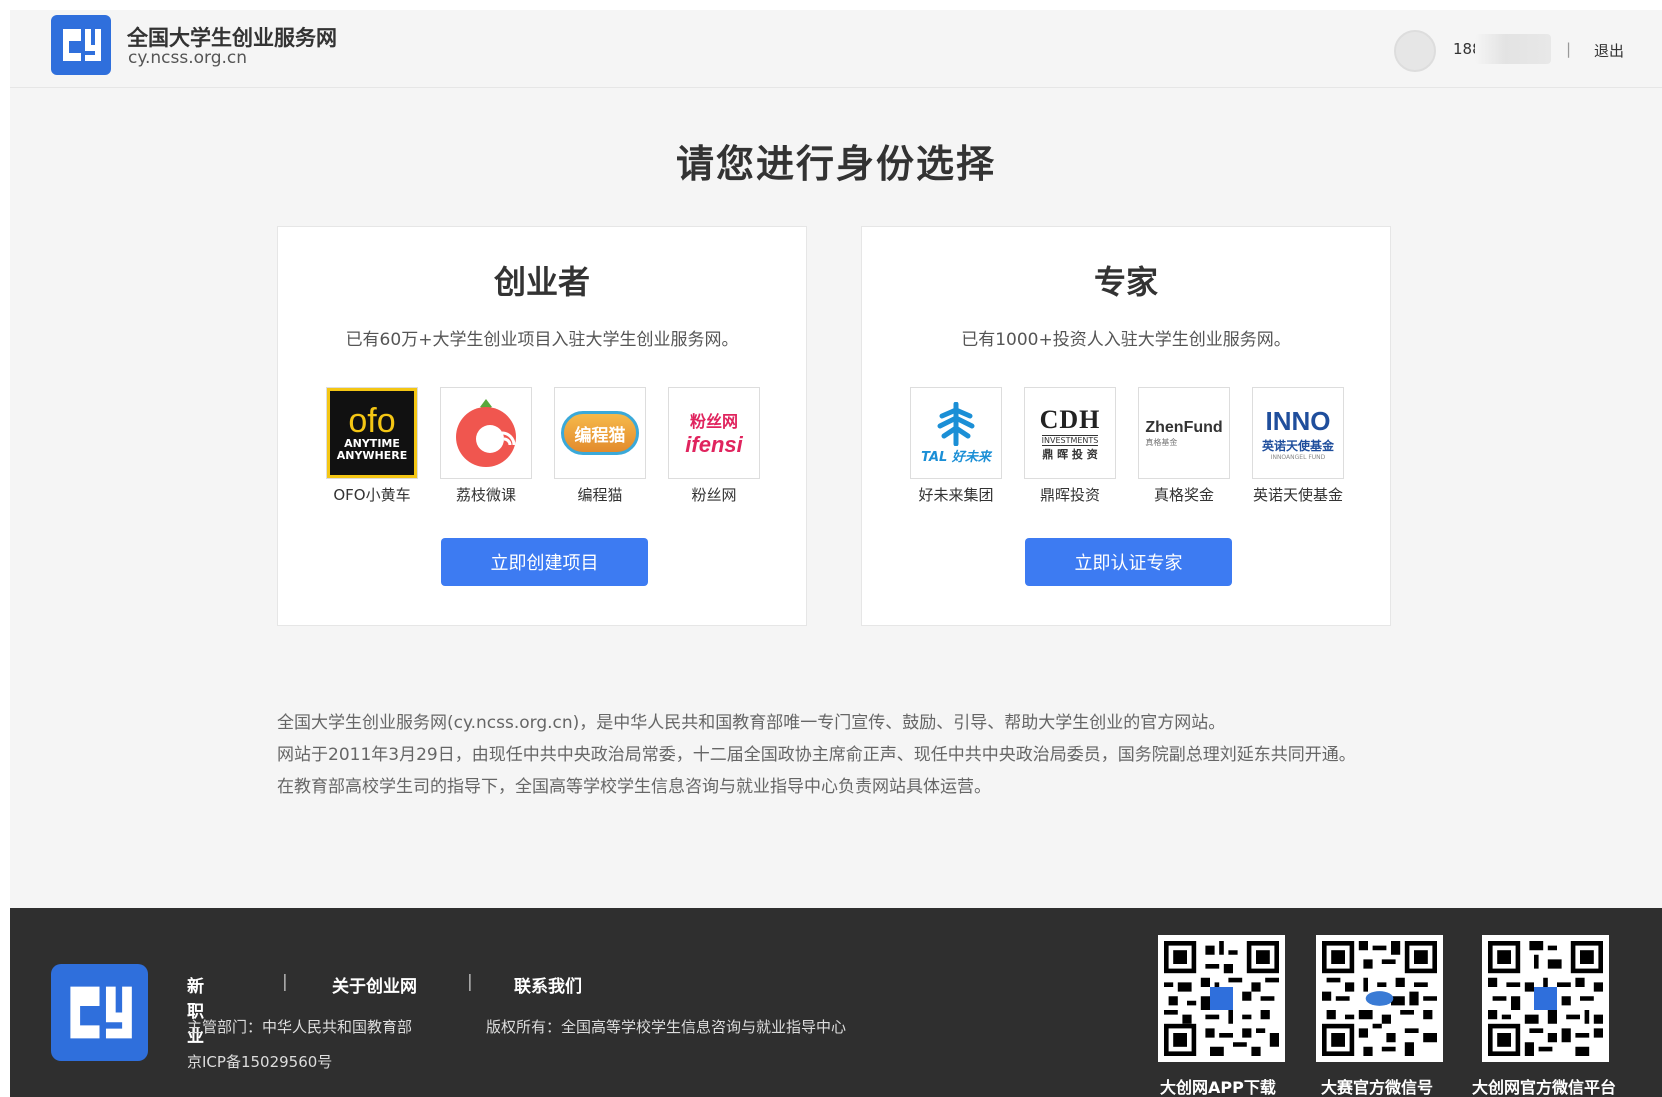  I want to click on top-header: 全国大学生创业服务网 cy.ncss.org.cn 188 | 退出, so click(836, 49).